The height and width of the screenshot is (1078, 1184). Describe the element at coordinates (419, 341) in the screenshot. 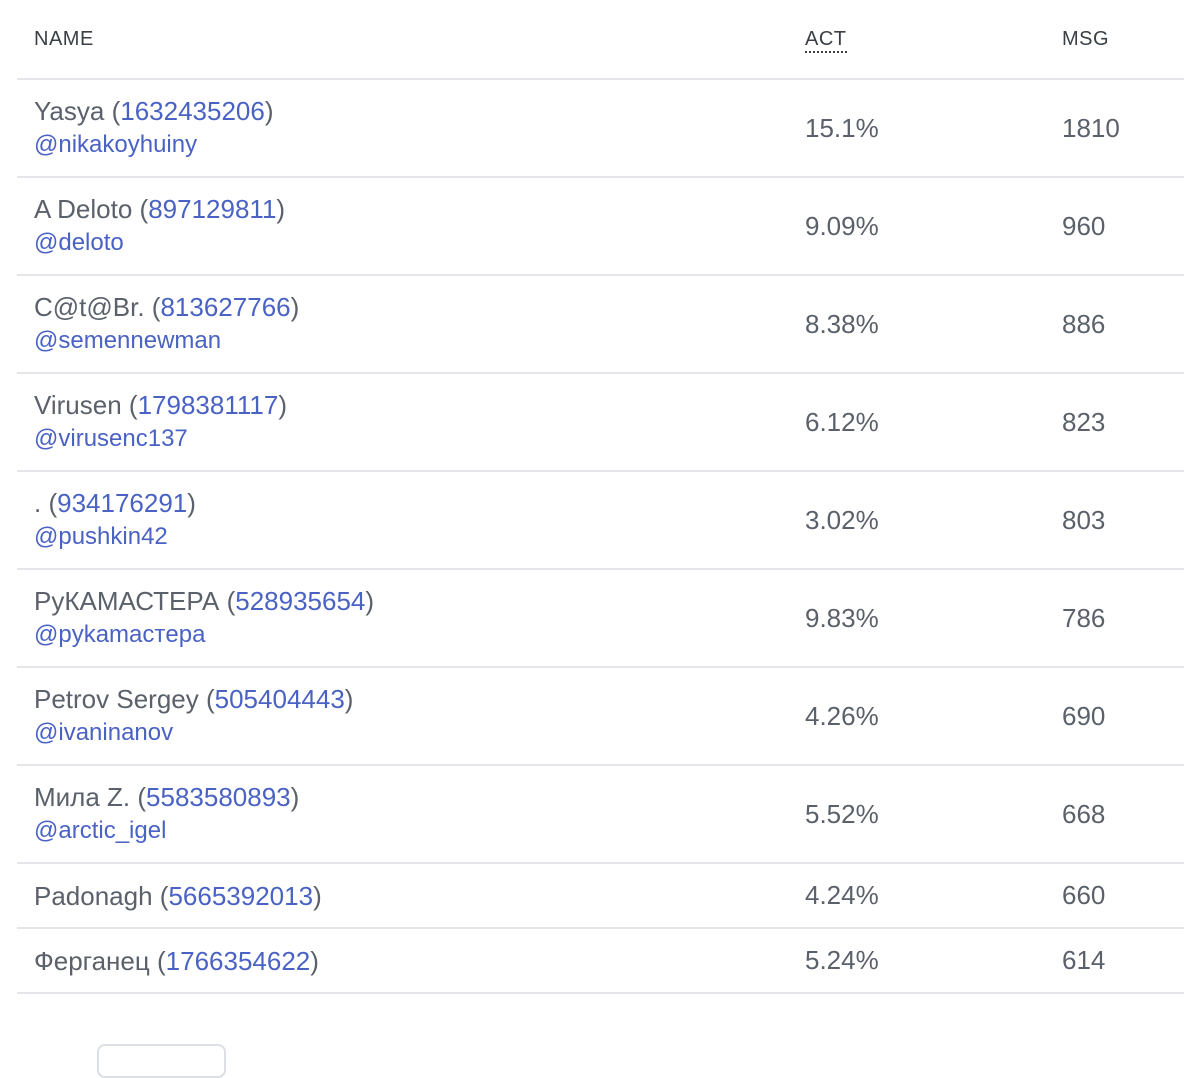

I see `username-link: @semennewman` at that location.